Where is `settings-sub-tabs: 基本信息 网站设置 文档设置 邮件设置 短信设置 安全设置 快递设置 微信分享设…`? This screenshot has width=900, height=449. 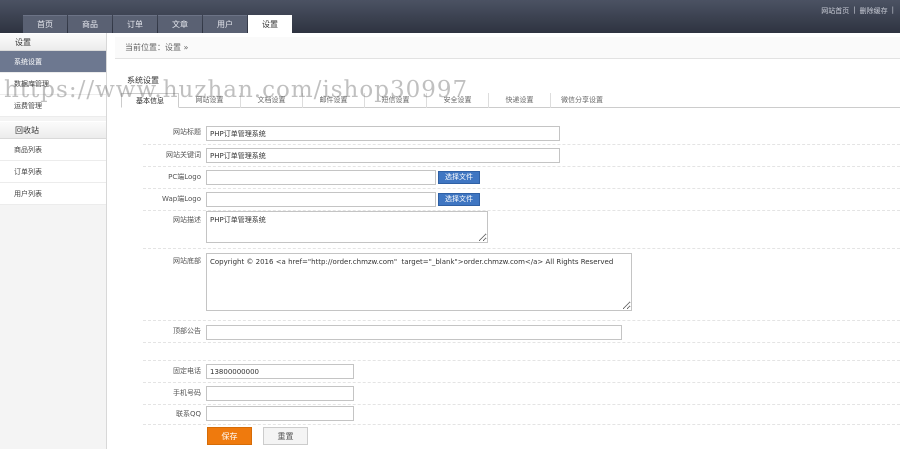 settings-sub-tabs: 基本信息 网站设置 文档设置 邮件设置 短信设置 安全设置 快递设置 微信分享设… is located at coordinates (510, 100).